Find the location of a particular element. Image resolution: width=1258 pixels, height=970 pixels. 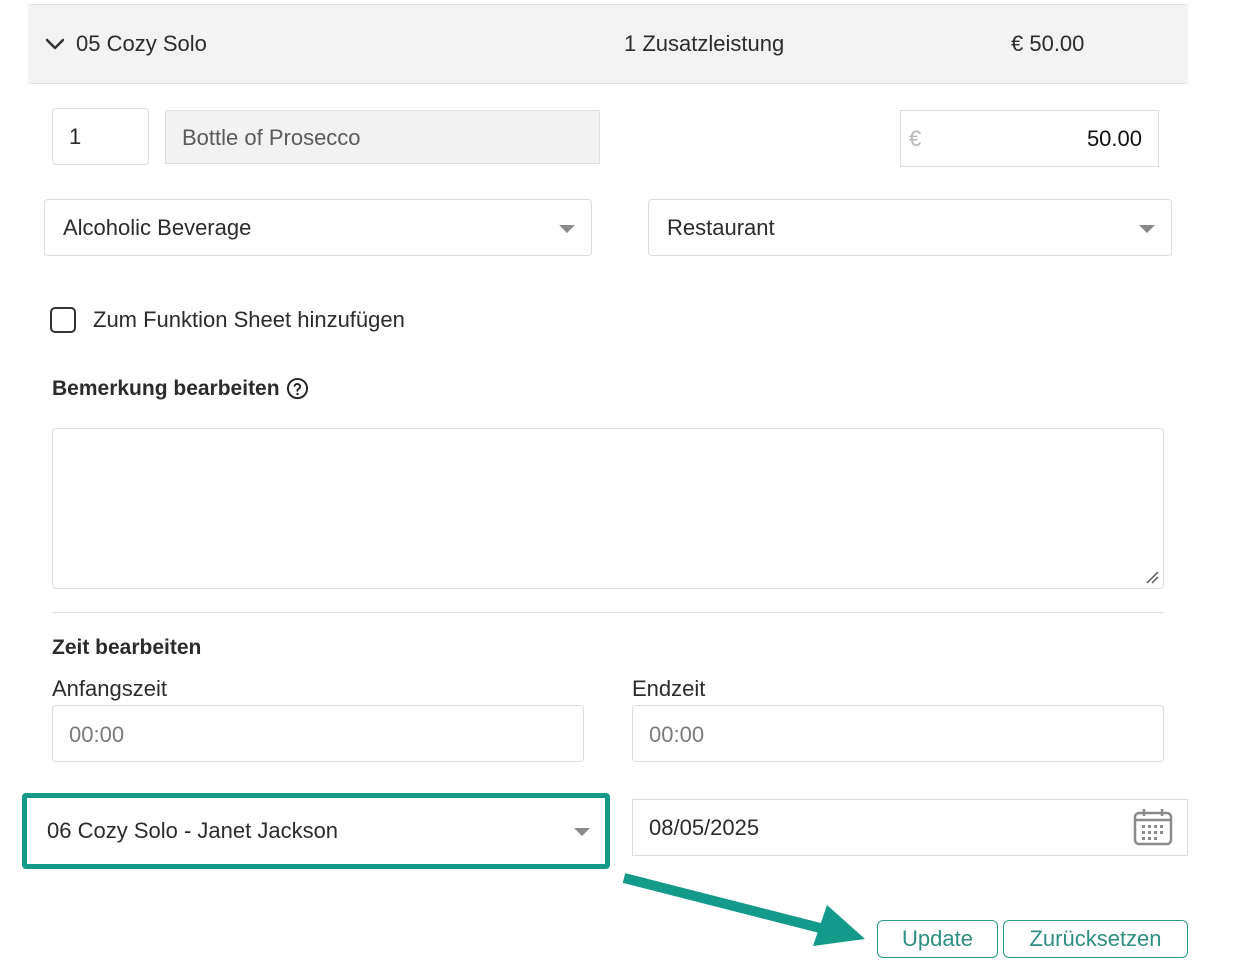

reset-button: Zurücksetzen is located at coordinates (1095, 939).